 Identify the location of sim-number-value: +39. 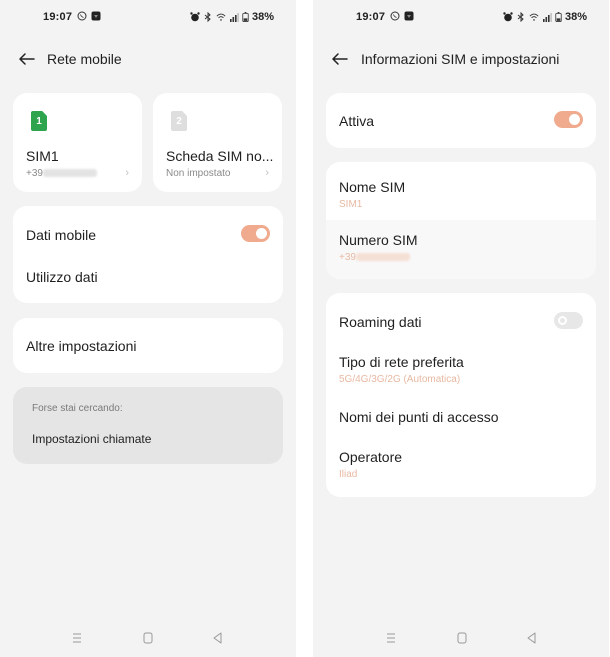
(374, 257).